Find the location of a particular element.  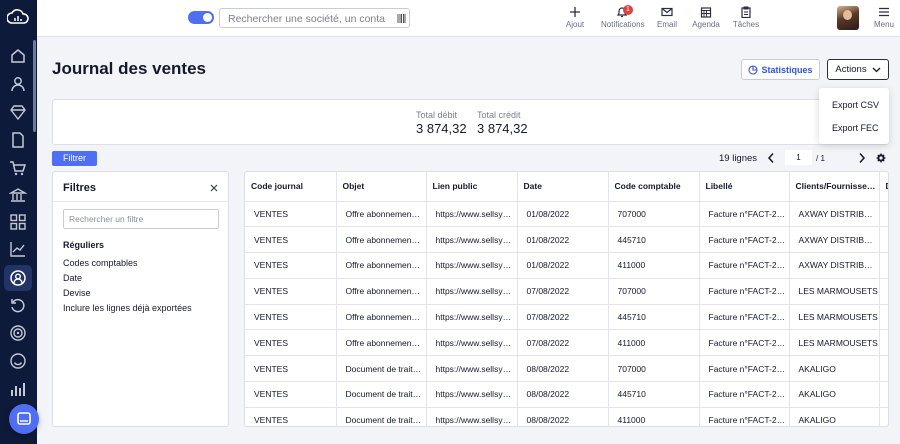

gear-icon is located at coordinates (881, 158).